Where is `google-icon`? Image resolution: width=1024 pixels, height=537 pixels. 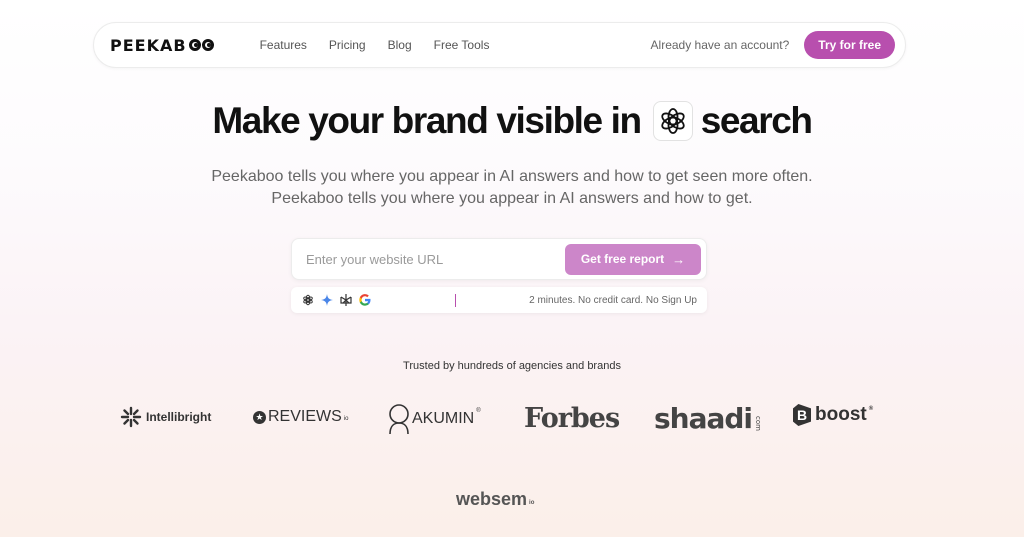
google-icon is located at coordinates (364, 300).